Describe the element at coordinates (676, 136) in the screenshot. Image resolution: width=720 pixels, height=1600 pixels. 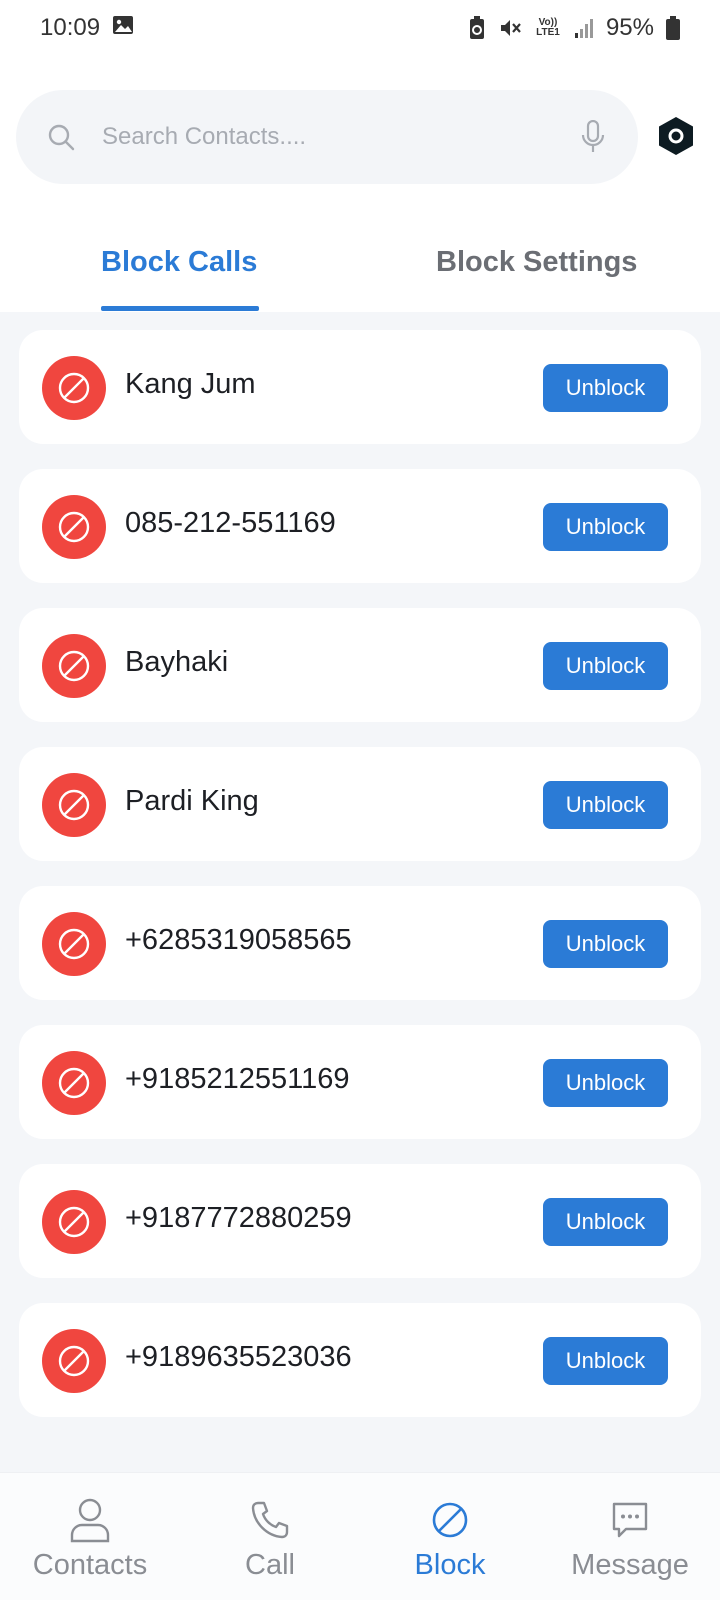
I see `settings-icon` at that location.